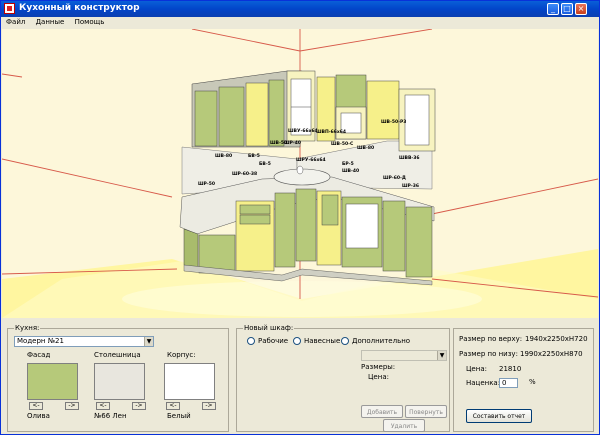  I want to click on facade-label: Фасад, so click(39, 355).